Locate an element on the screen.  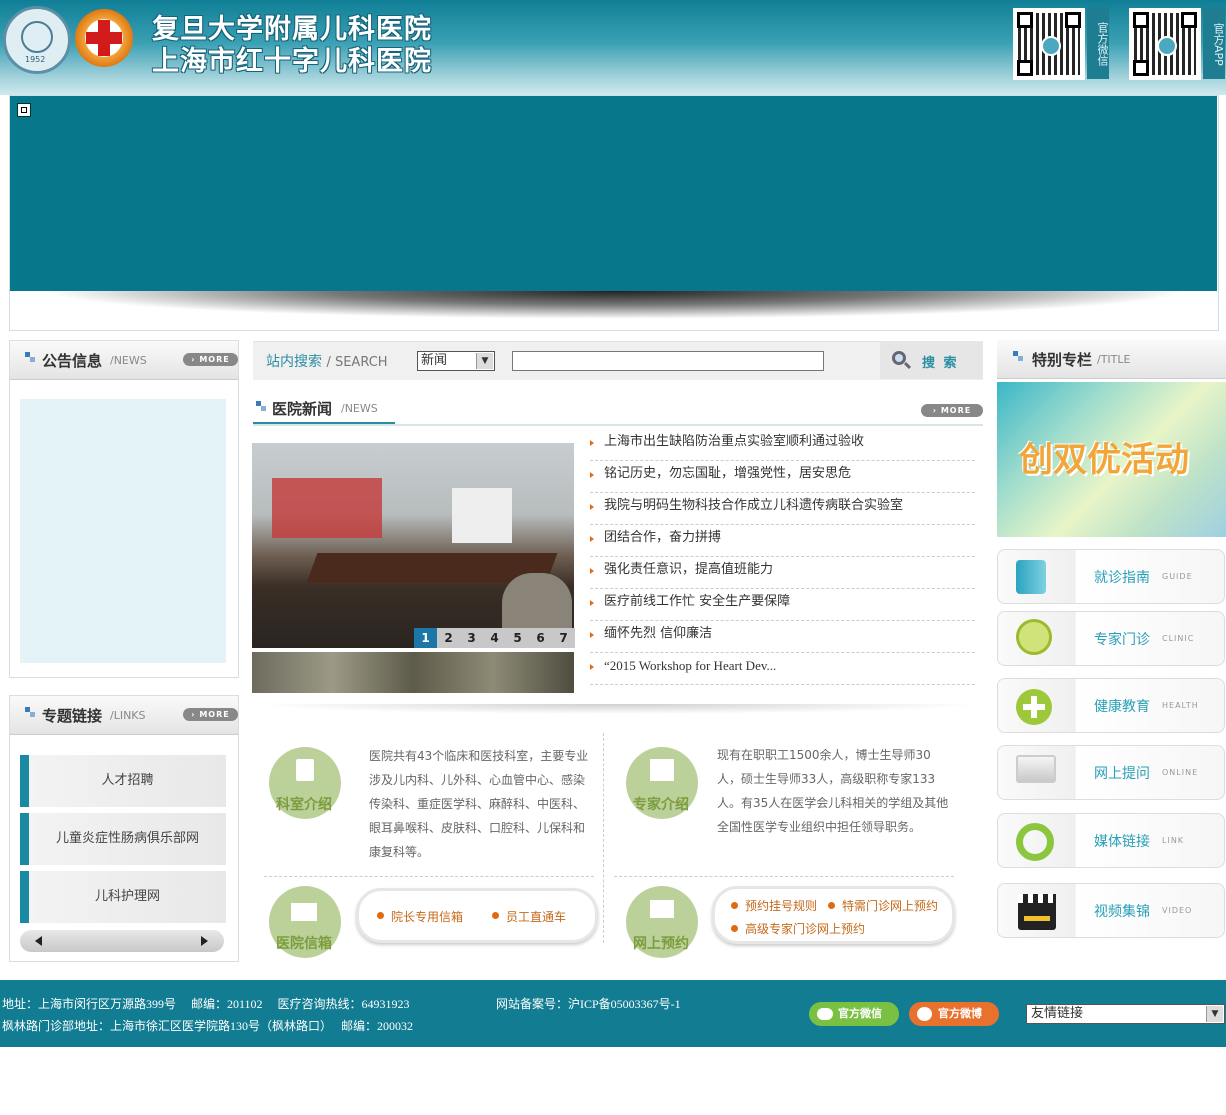
announcements-more-button: › MORE is located at coordinates (210, 359).